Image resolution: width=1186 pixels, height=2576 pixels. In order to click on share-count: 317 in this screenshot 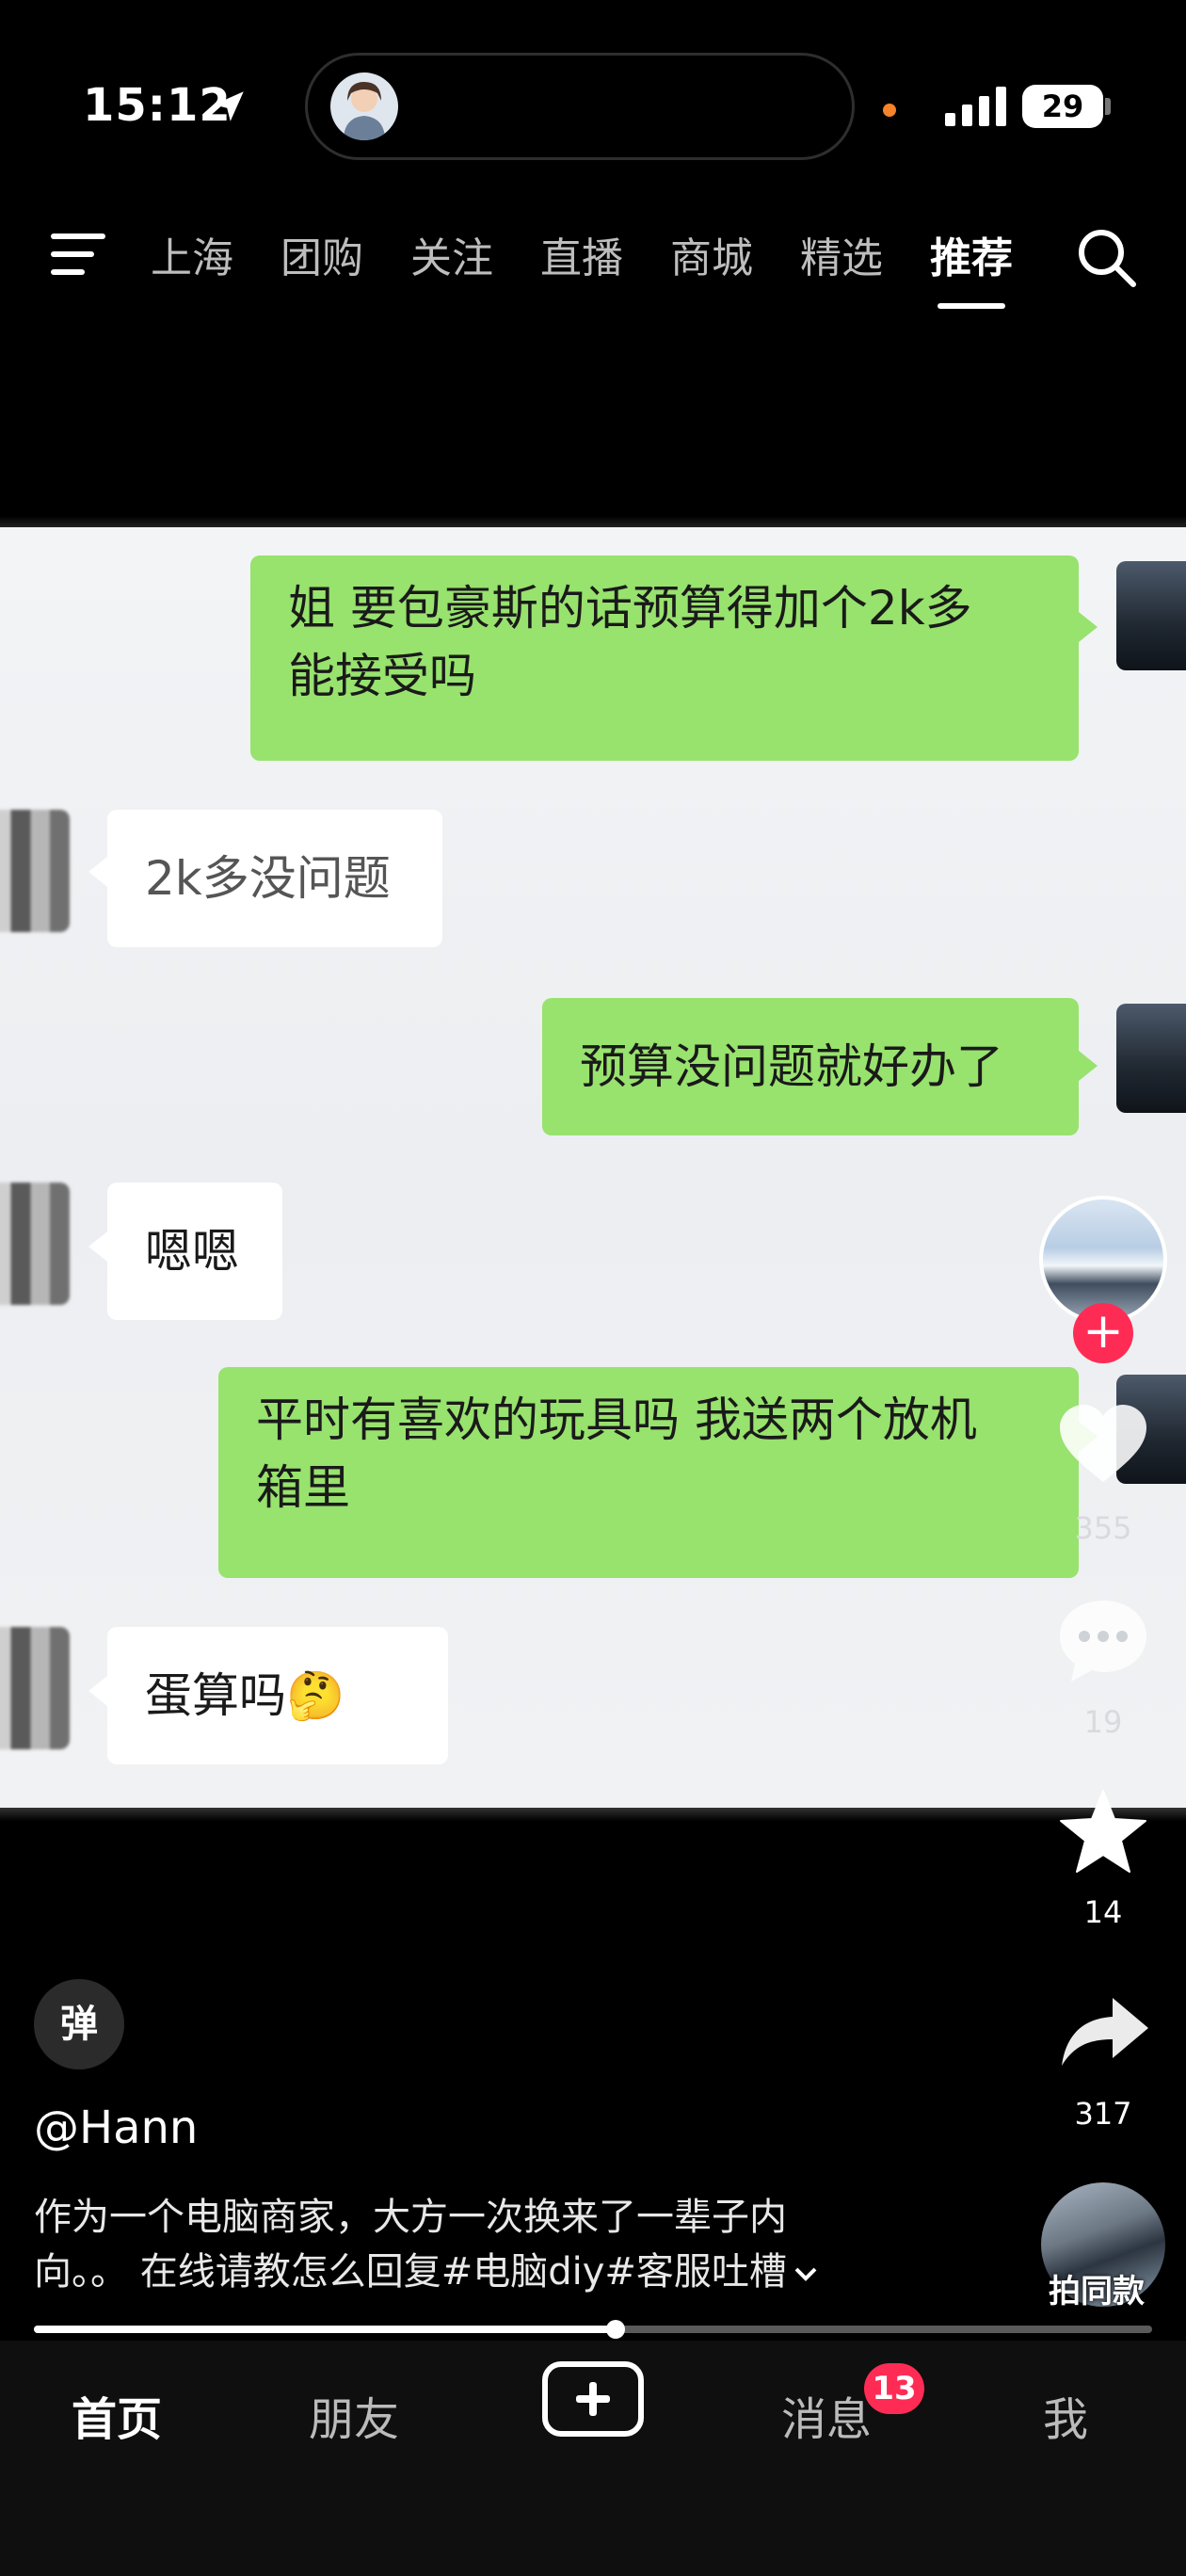, I will do `click(1103, 2114)`.